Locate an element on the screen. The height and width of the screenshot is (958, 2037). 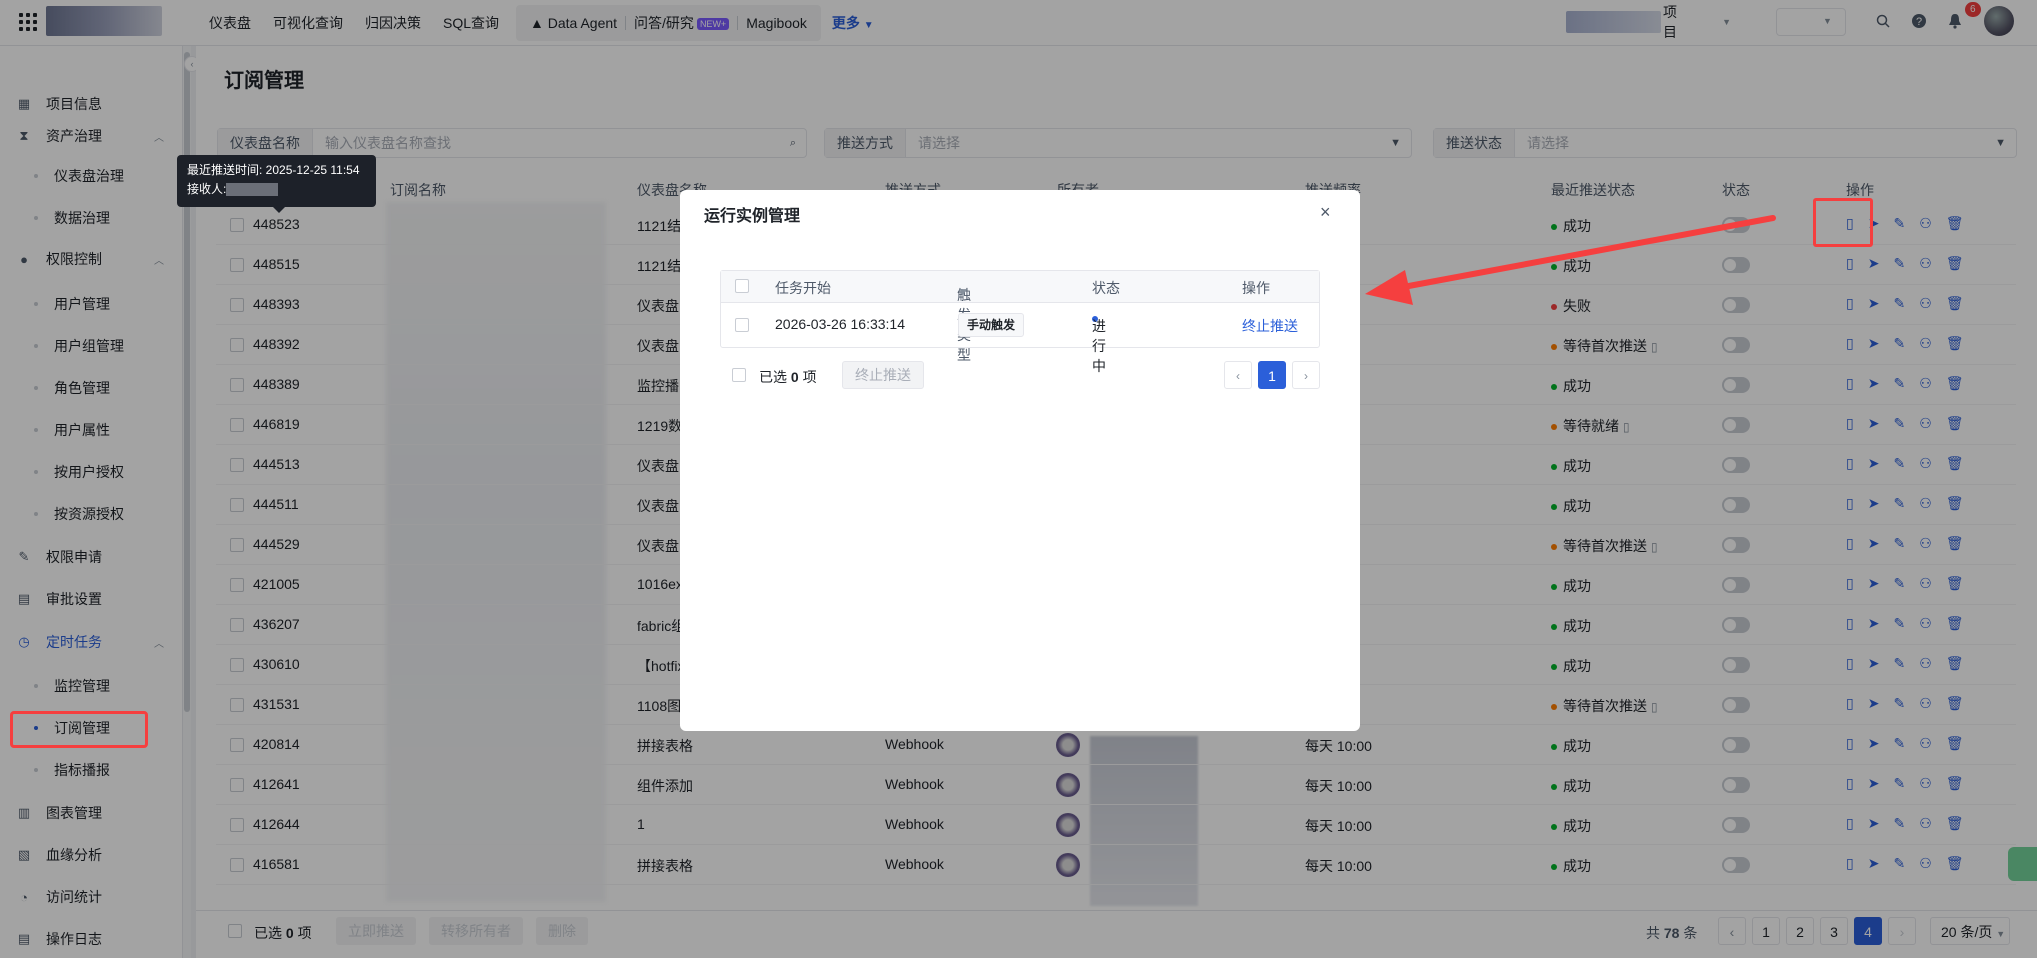
selected-prefix: 已选 is located at coordinates (773, 377).